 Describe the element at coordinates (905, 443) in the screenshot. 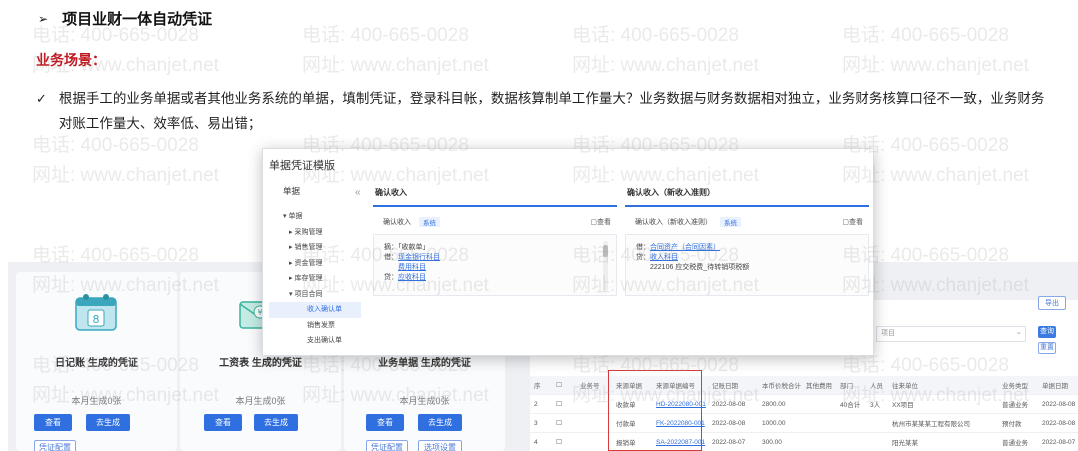

I see `counterparty: 阳光某某` at that location.